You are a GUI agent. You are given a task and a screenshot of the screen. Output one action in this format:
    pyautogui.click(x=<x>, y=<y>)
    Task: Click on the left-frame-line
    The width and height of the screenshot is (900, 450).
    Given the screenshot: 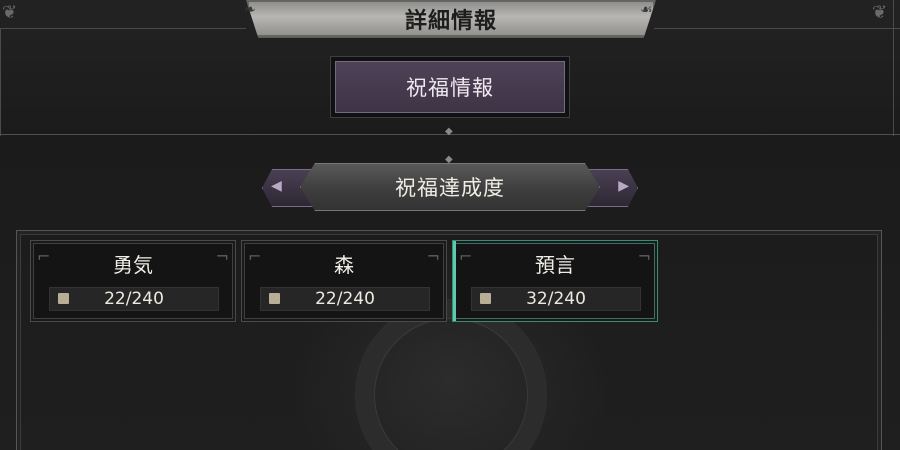 What is the action you would take?
    pyautogui.click(x=0, y=82)
    